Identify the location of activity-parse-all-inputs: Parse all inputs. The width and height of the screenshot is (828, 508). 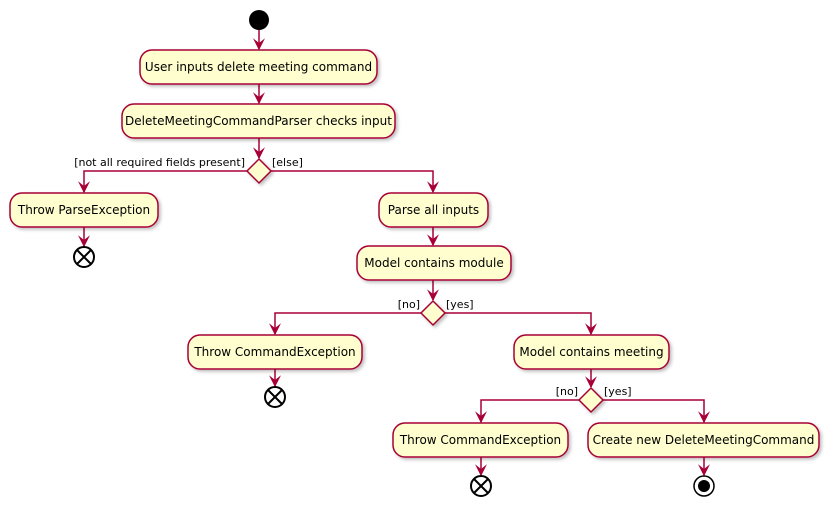
(433, 210).